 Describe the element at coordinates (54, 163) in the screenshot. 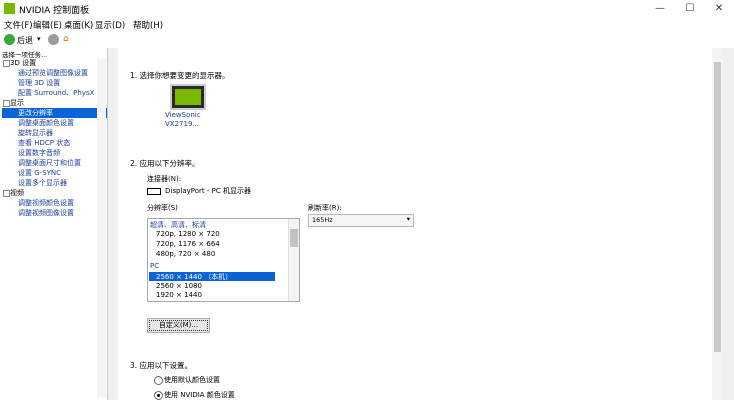

I see `tree-item-desktop-size: 调整桌面尺寸和位置` at that location.